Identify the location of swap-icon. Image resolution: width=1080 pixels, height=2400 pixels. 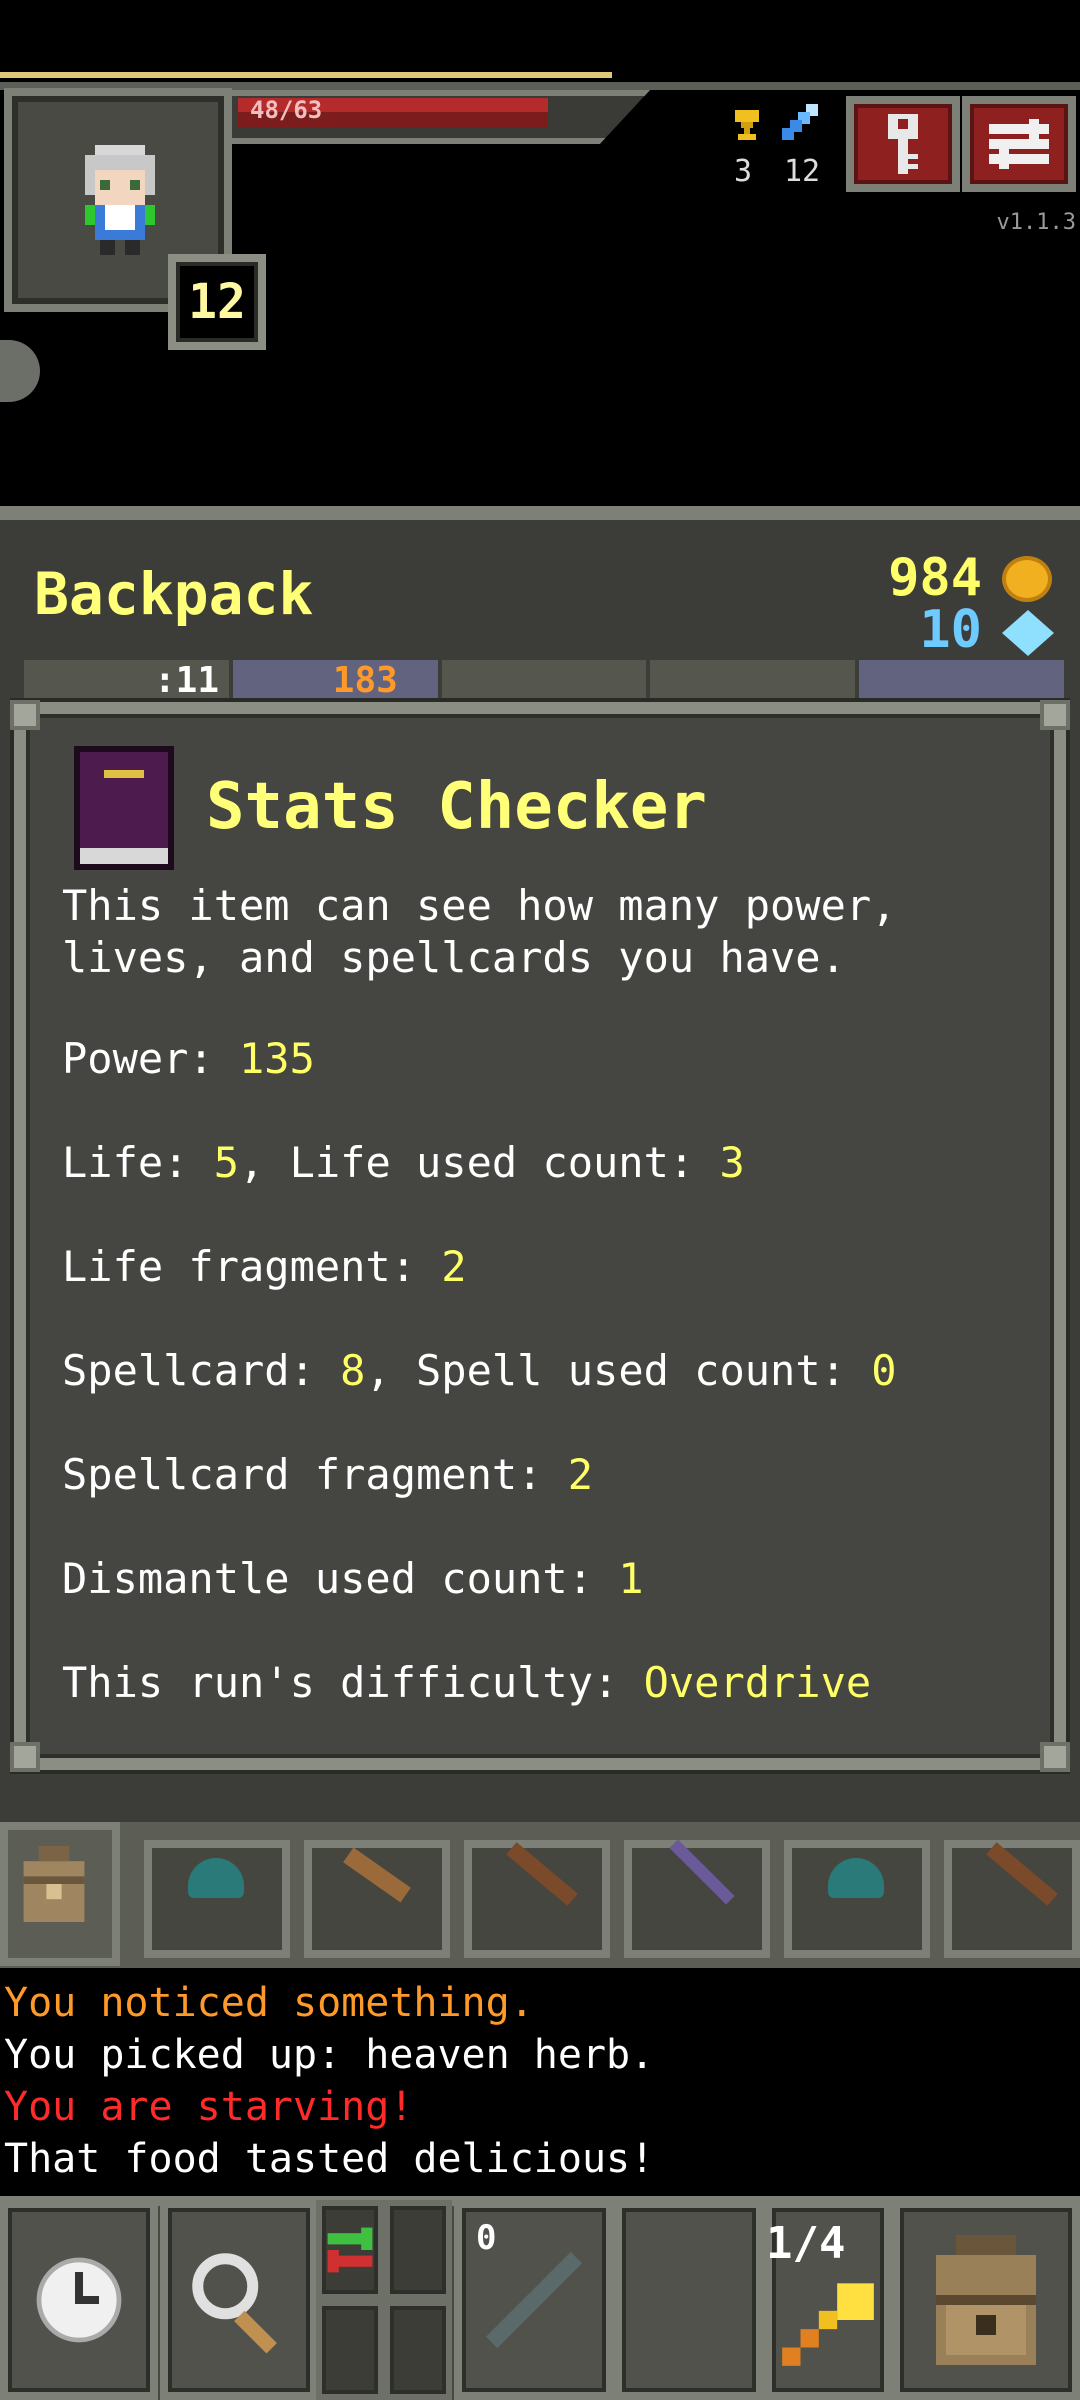
(350, 2250).